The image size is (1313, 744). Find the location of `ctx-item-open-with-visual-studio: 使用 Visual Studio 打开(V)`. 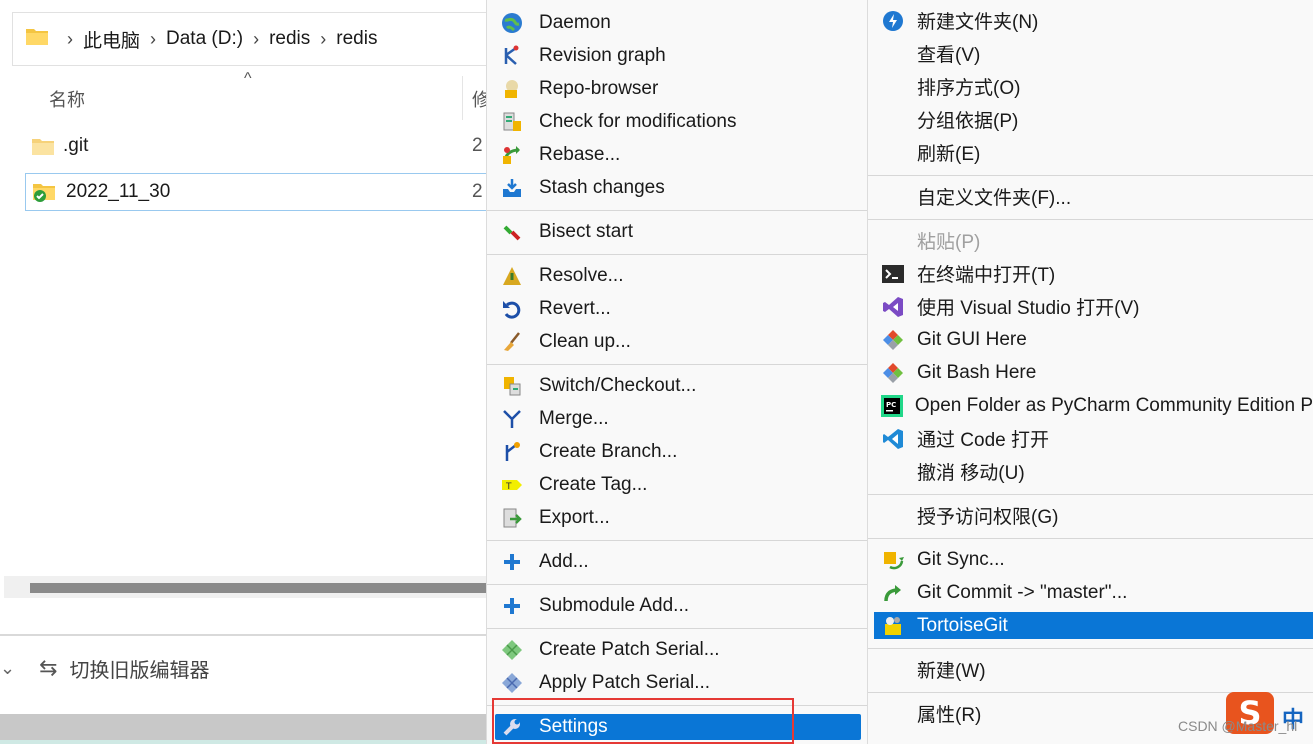

ctx-item-open-with-visual-studio: 使用 Visual Studio 打开(V) is located at coordinates (1093, 306).